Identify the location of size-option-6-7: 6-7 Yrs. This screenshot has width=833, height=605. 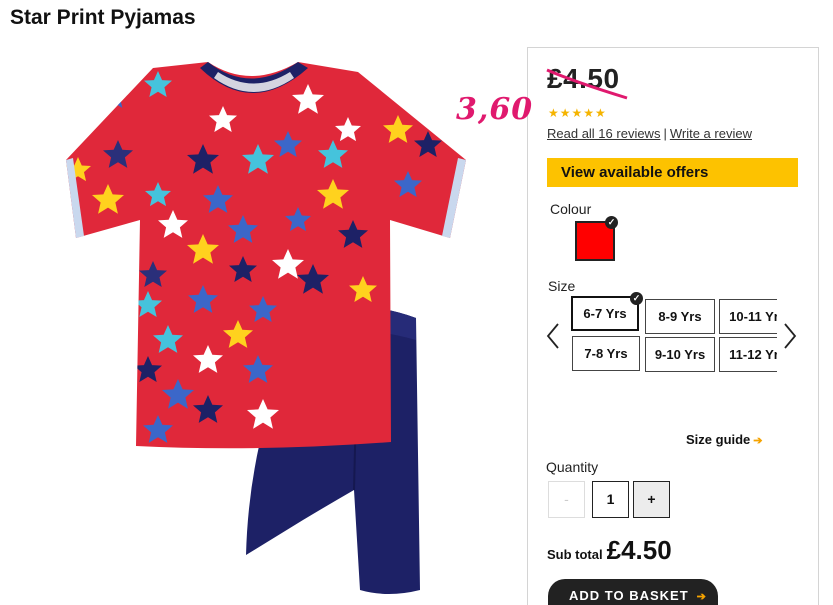
(605, 313).